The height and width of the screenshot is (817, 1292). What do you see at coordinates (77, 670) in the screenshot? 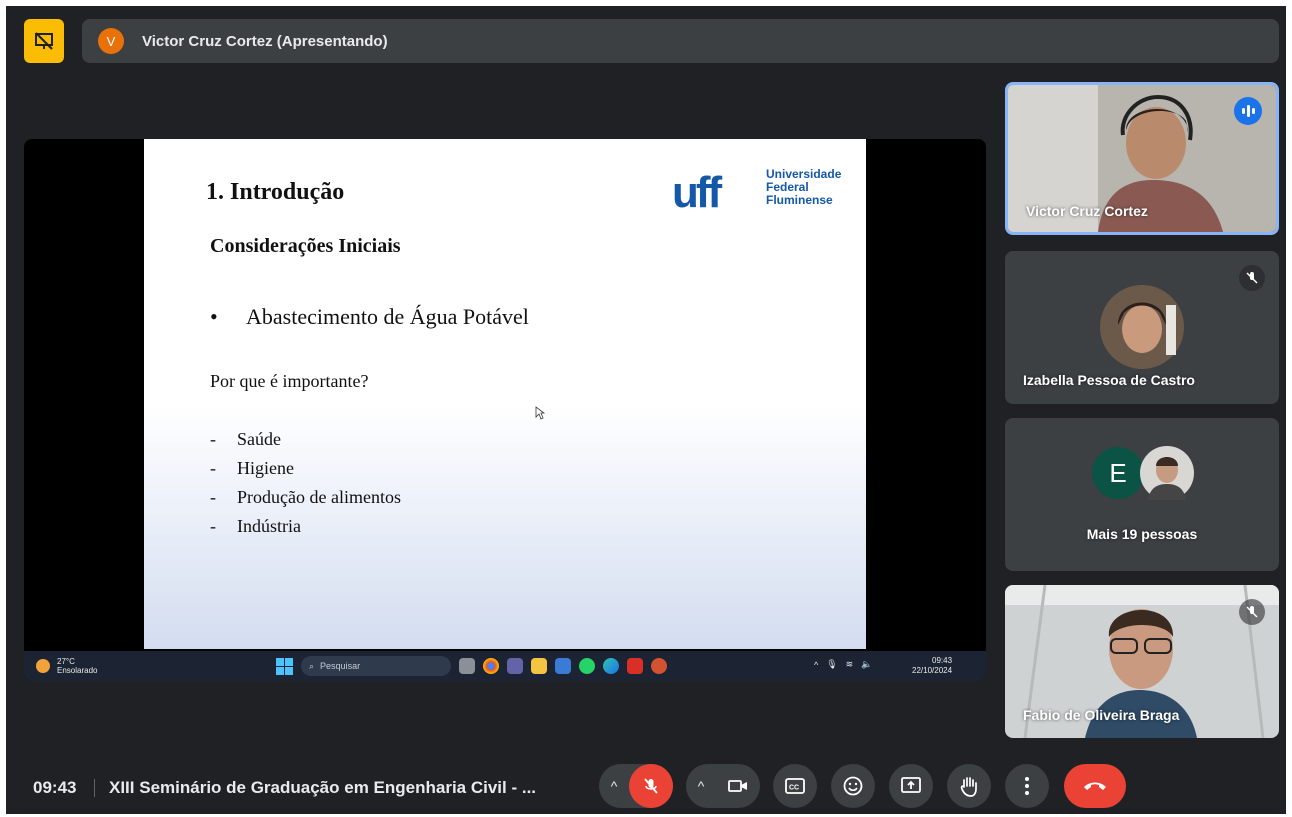
I see `weather-desc: Ensolarado` at bounding box center [77, 670].